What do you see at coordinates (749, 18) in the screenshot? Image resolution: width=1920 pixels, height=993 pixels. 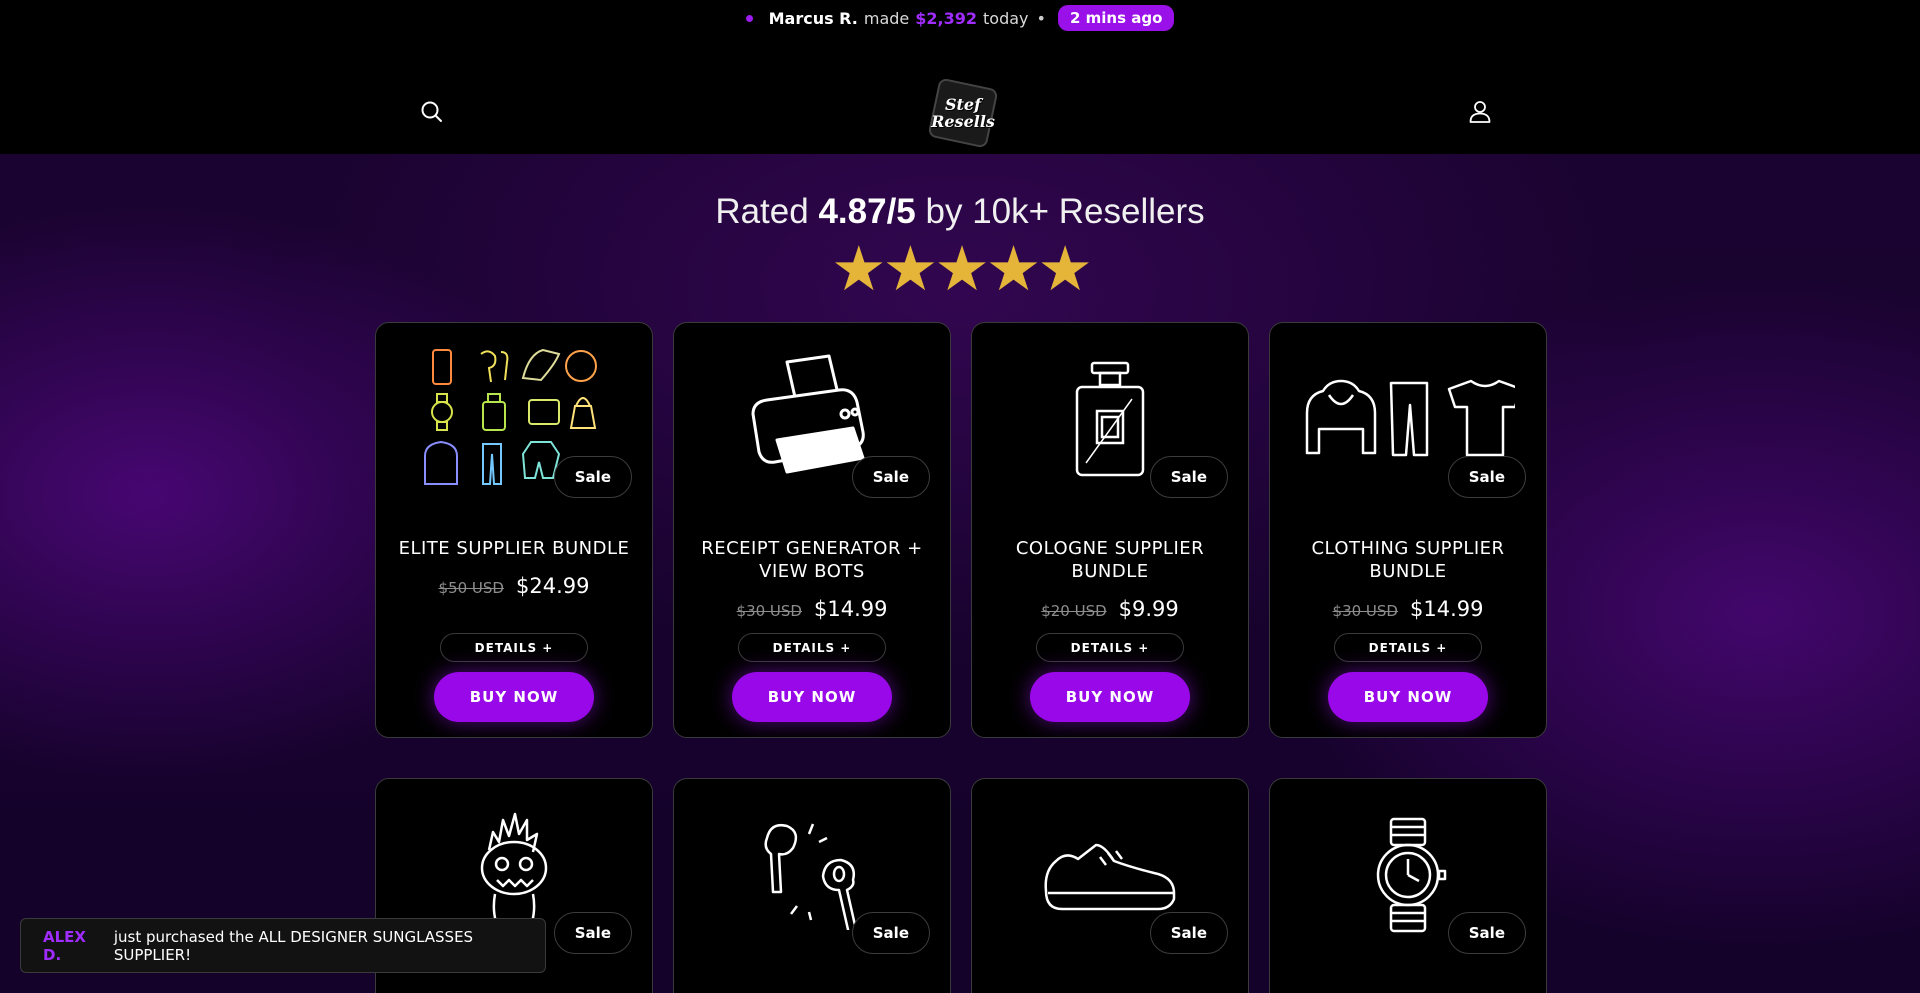 I see `live-dot-icon` at bounding box center [749, 18].